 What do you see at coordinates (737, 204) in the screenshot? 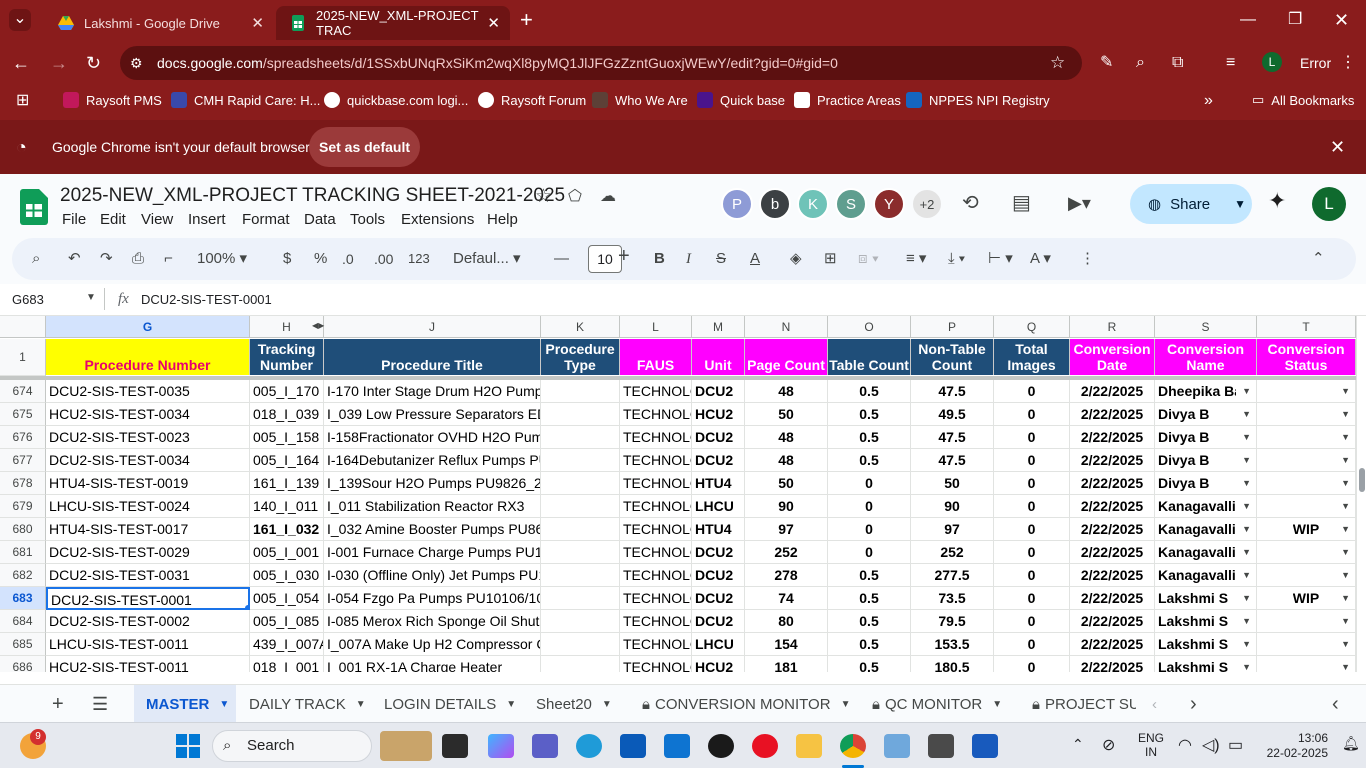
I see `collaborator-avatar: P` at bounding box center [737, 204].